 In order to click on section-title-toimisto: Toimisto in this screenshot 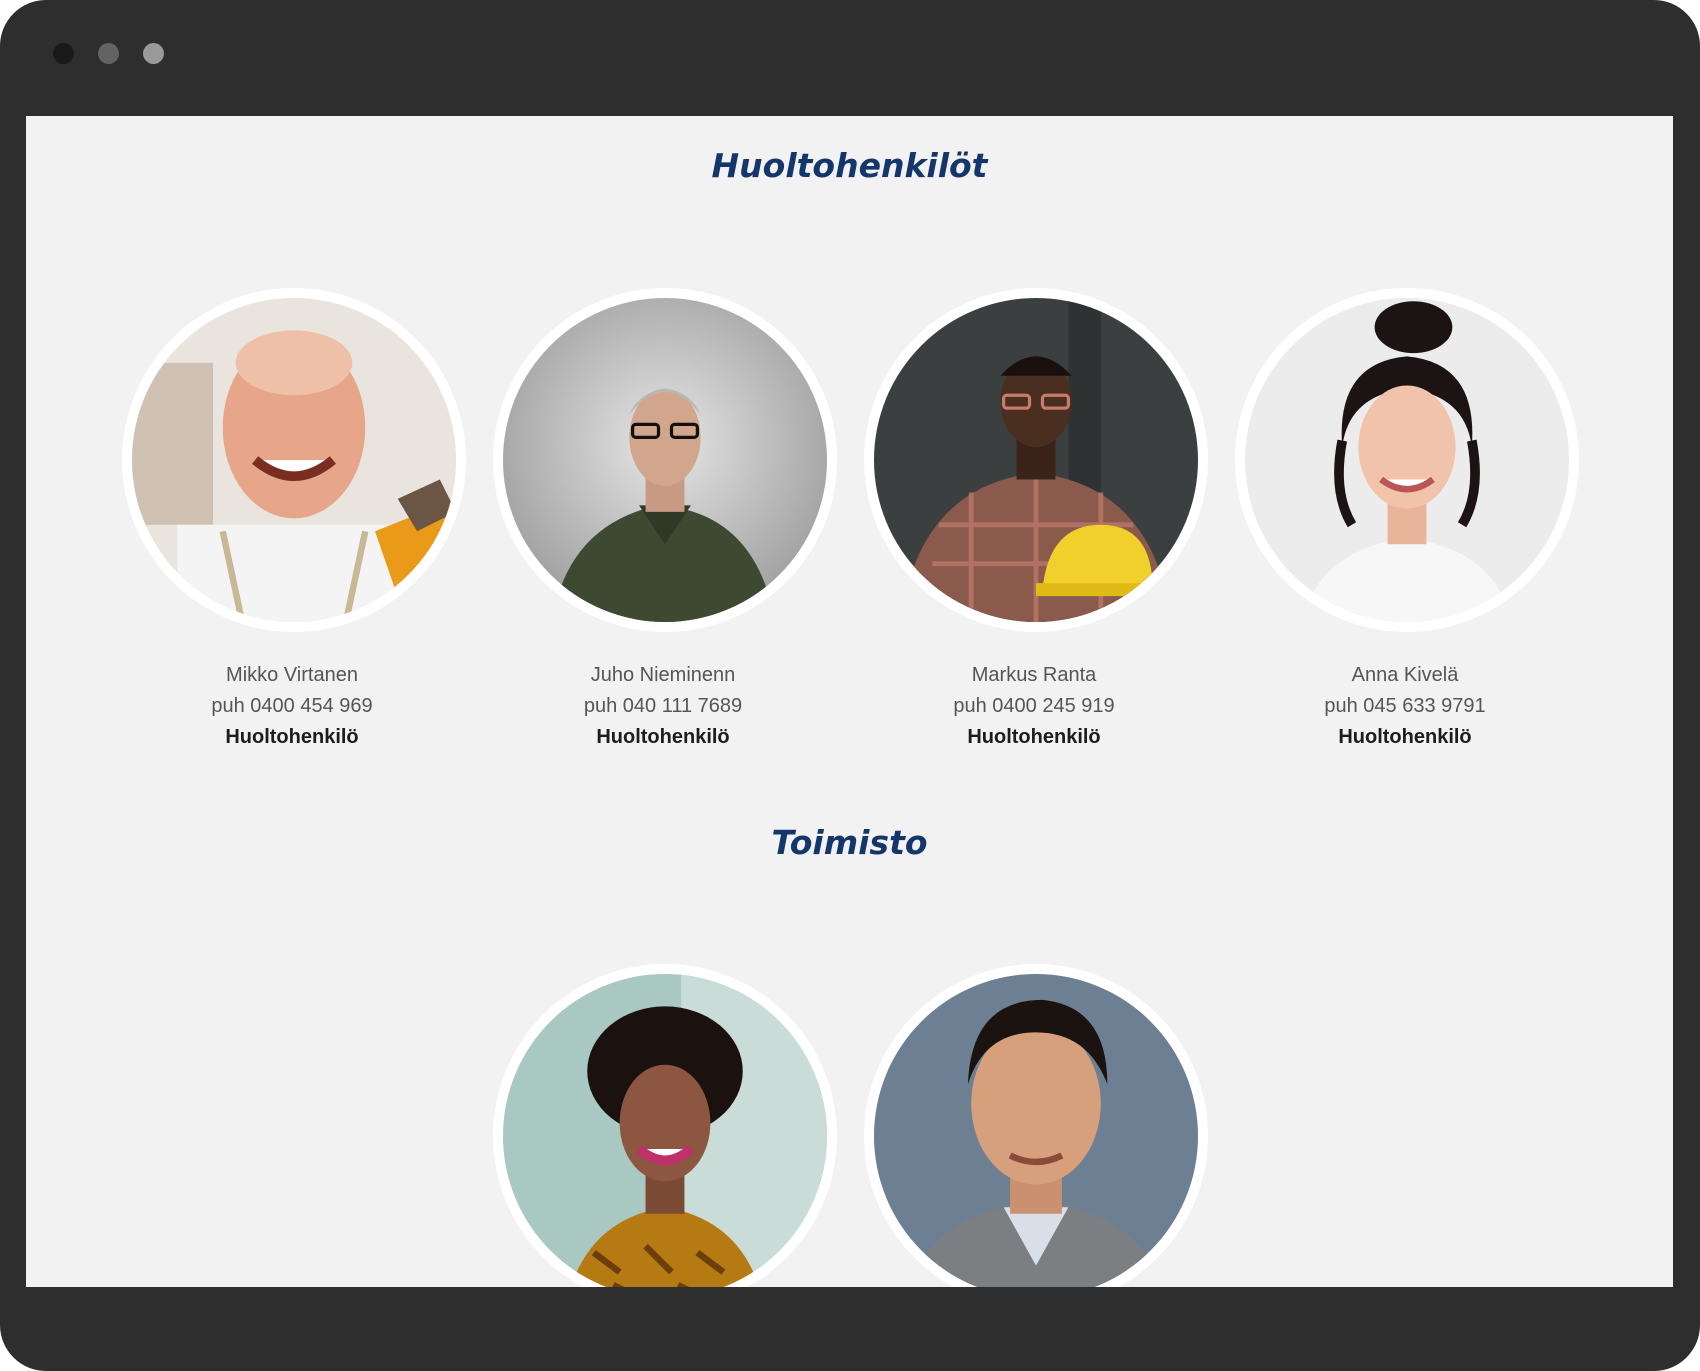, I will do `click(849, 842)`.